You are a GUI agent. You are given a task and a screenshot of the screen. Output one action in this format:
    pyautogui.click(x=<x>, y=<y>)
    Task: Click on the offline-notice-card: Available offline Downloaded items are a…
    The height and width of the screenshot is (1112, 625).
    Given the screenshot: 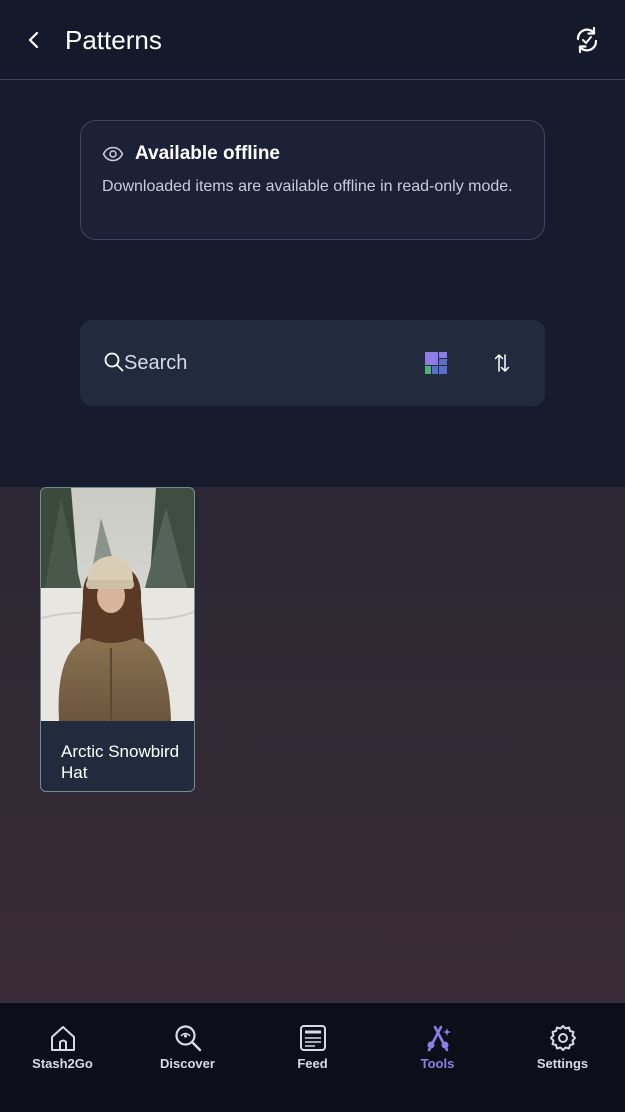 What is the action you would take?
    pyautogui.click(x=312, y=180)
    